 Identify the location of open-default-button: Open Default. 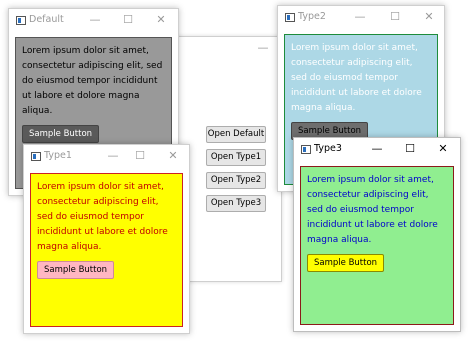
(236, 134).